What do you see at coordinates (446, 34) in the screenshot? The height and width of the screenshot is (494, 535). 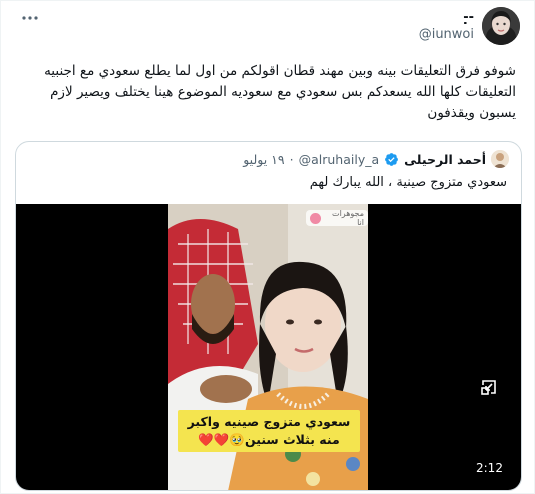 I see `author-handle: @iunwoi` at bounding box center [446, 34].